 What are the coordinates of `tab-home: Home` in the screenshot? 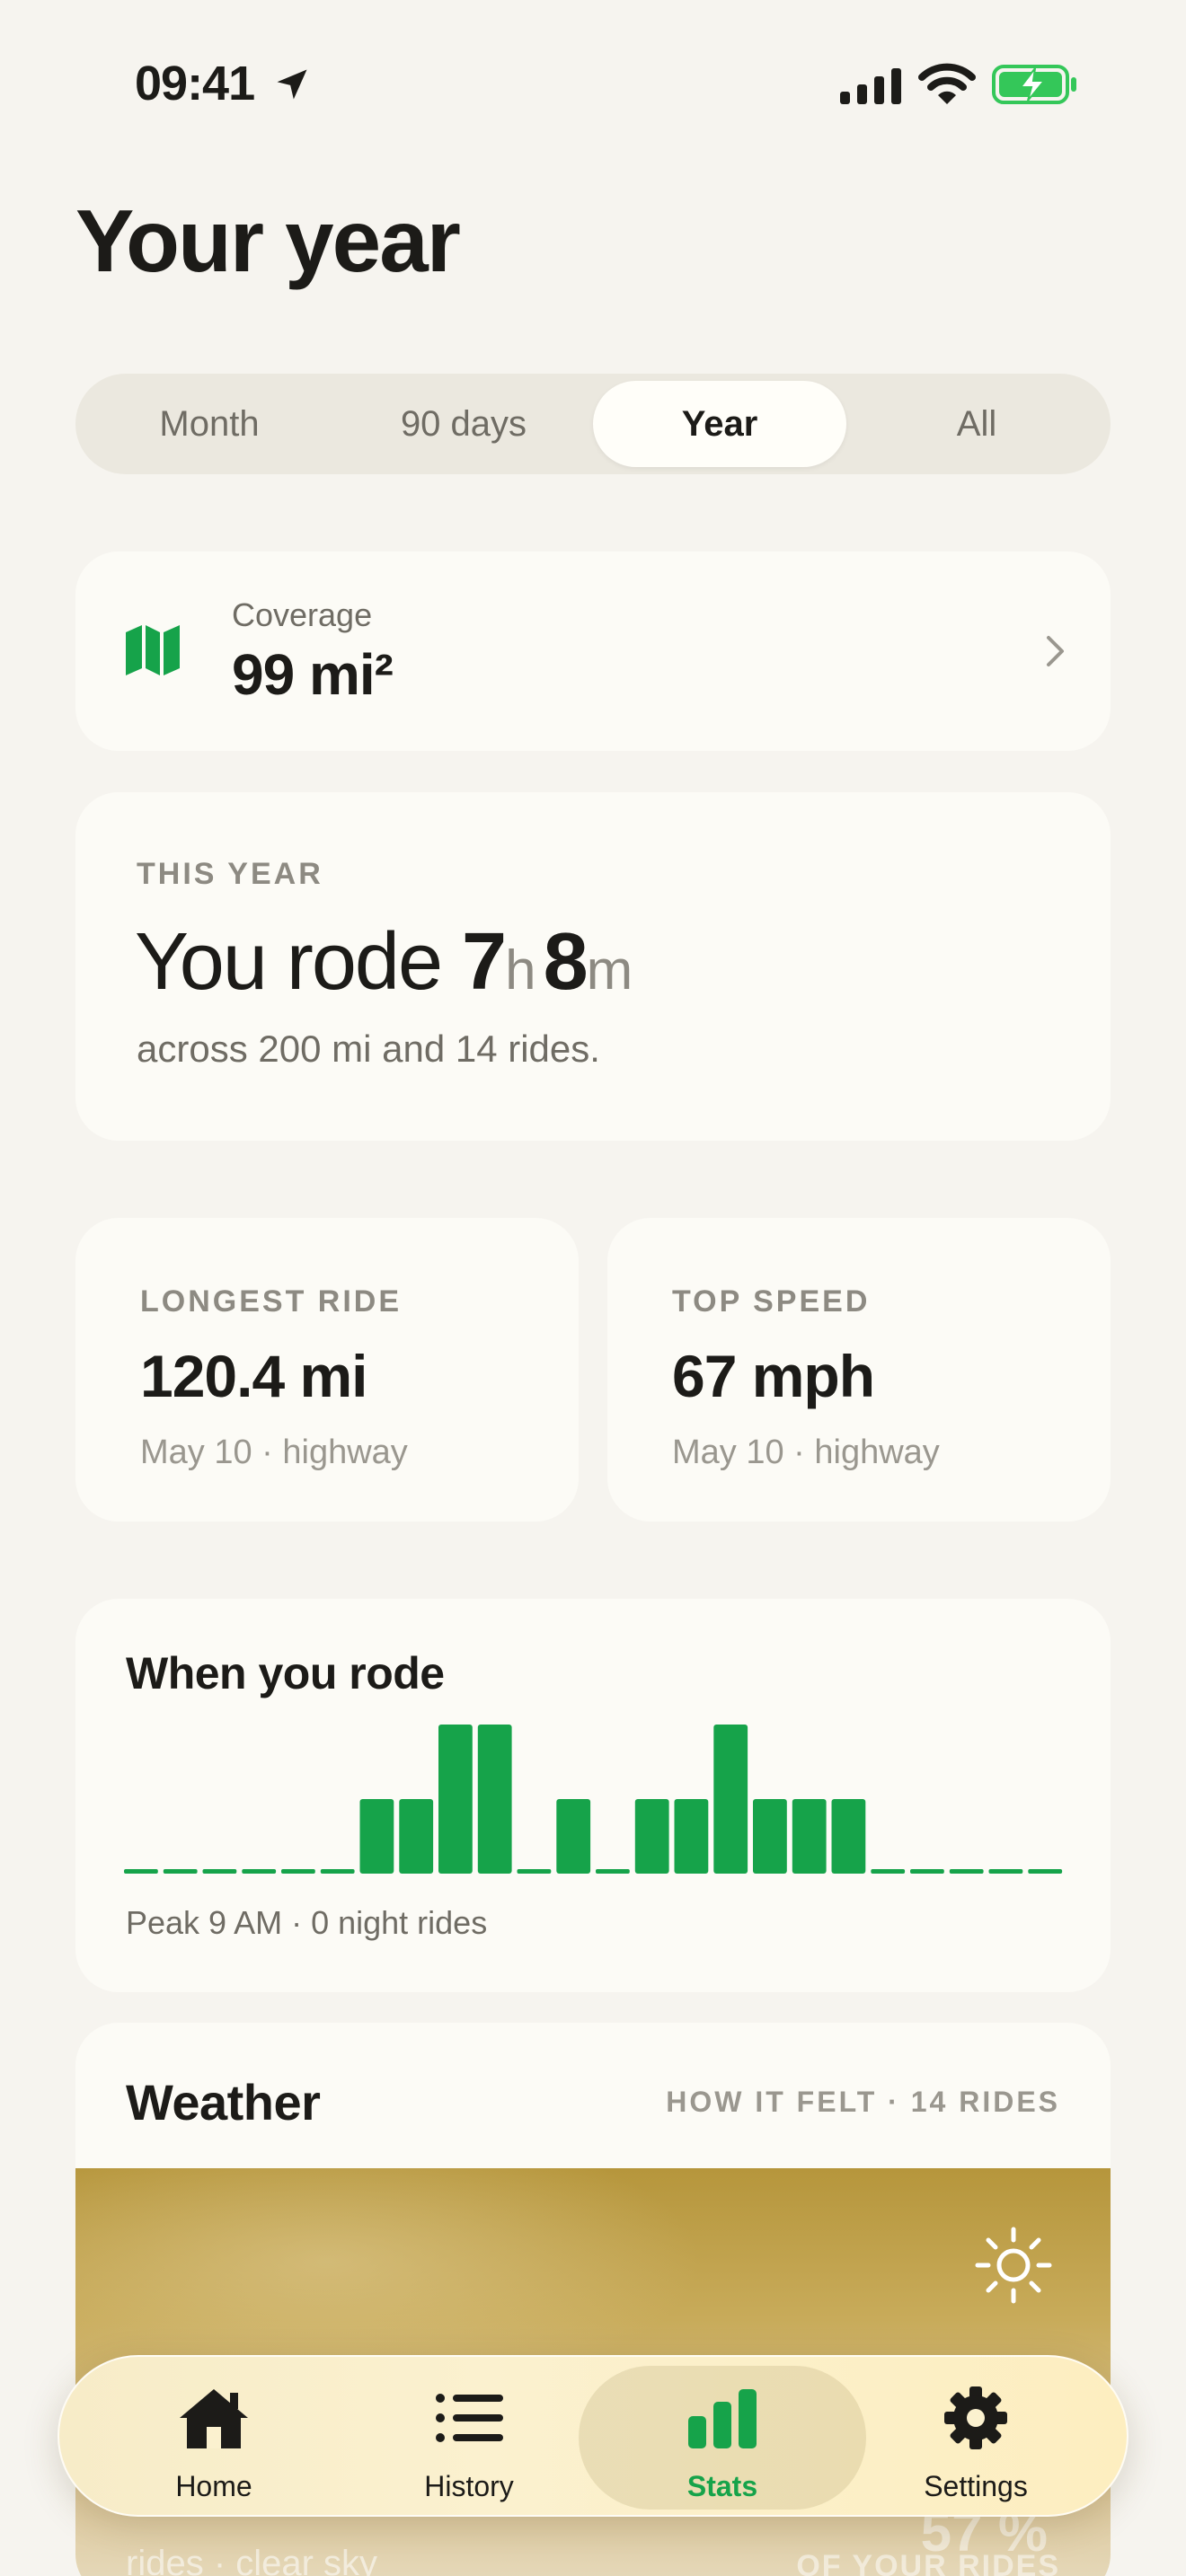 It's located at (214, 2438).